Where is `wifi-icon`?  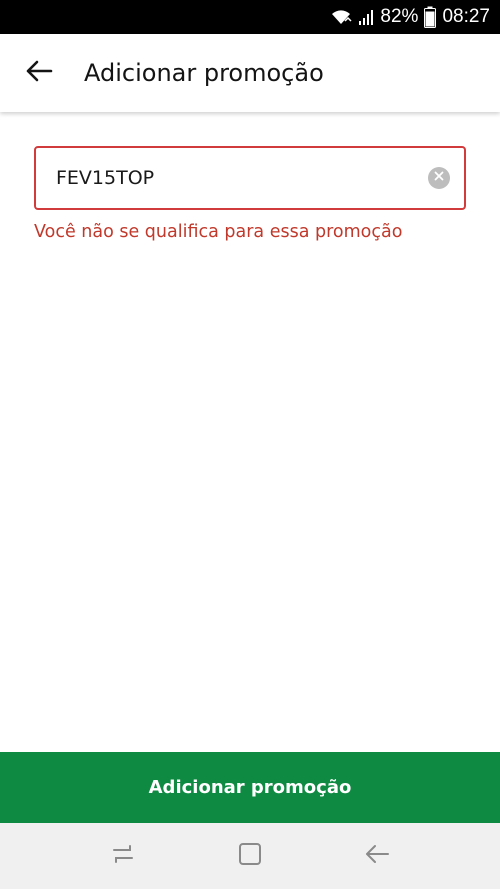
wifi-icon is located at coordinates (341, 17).